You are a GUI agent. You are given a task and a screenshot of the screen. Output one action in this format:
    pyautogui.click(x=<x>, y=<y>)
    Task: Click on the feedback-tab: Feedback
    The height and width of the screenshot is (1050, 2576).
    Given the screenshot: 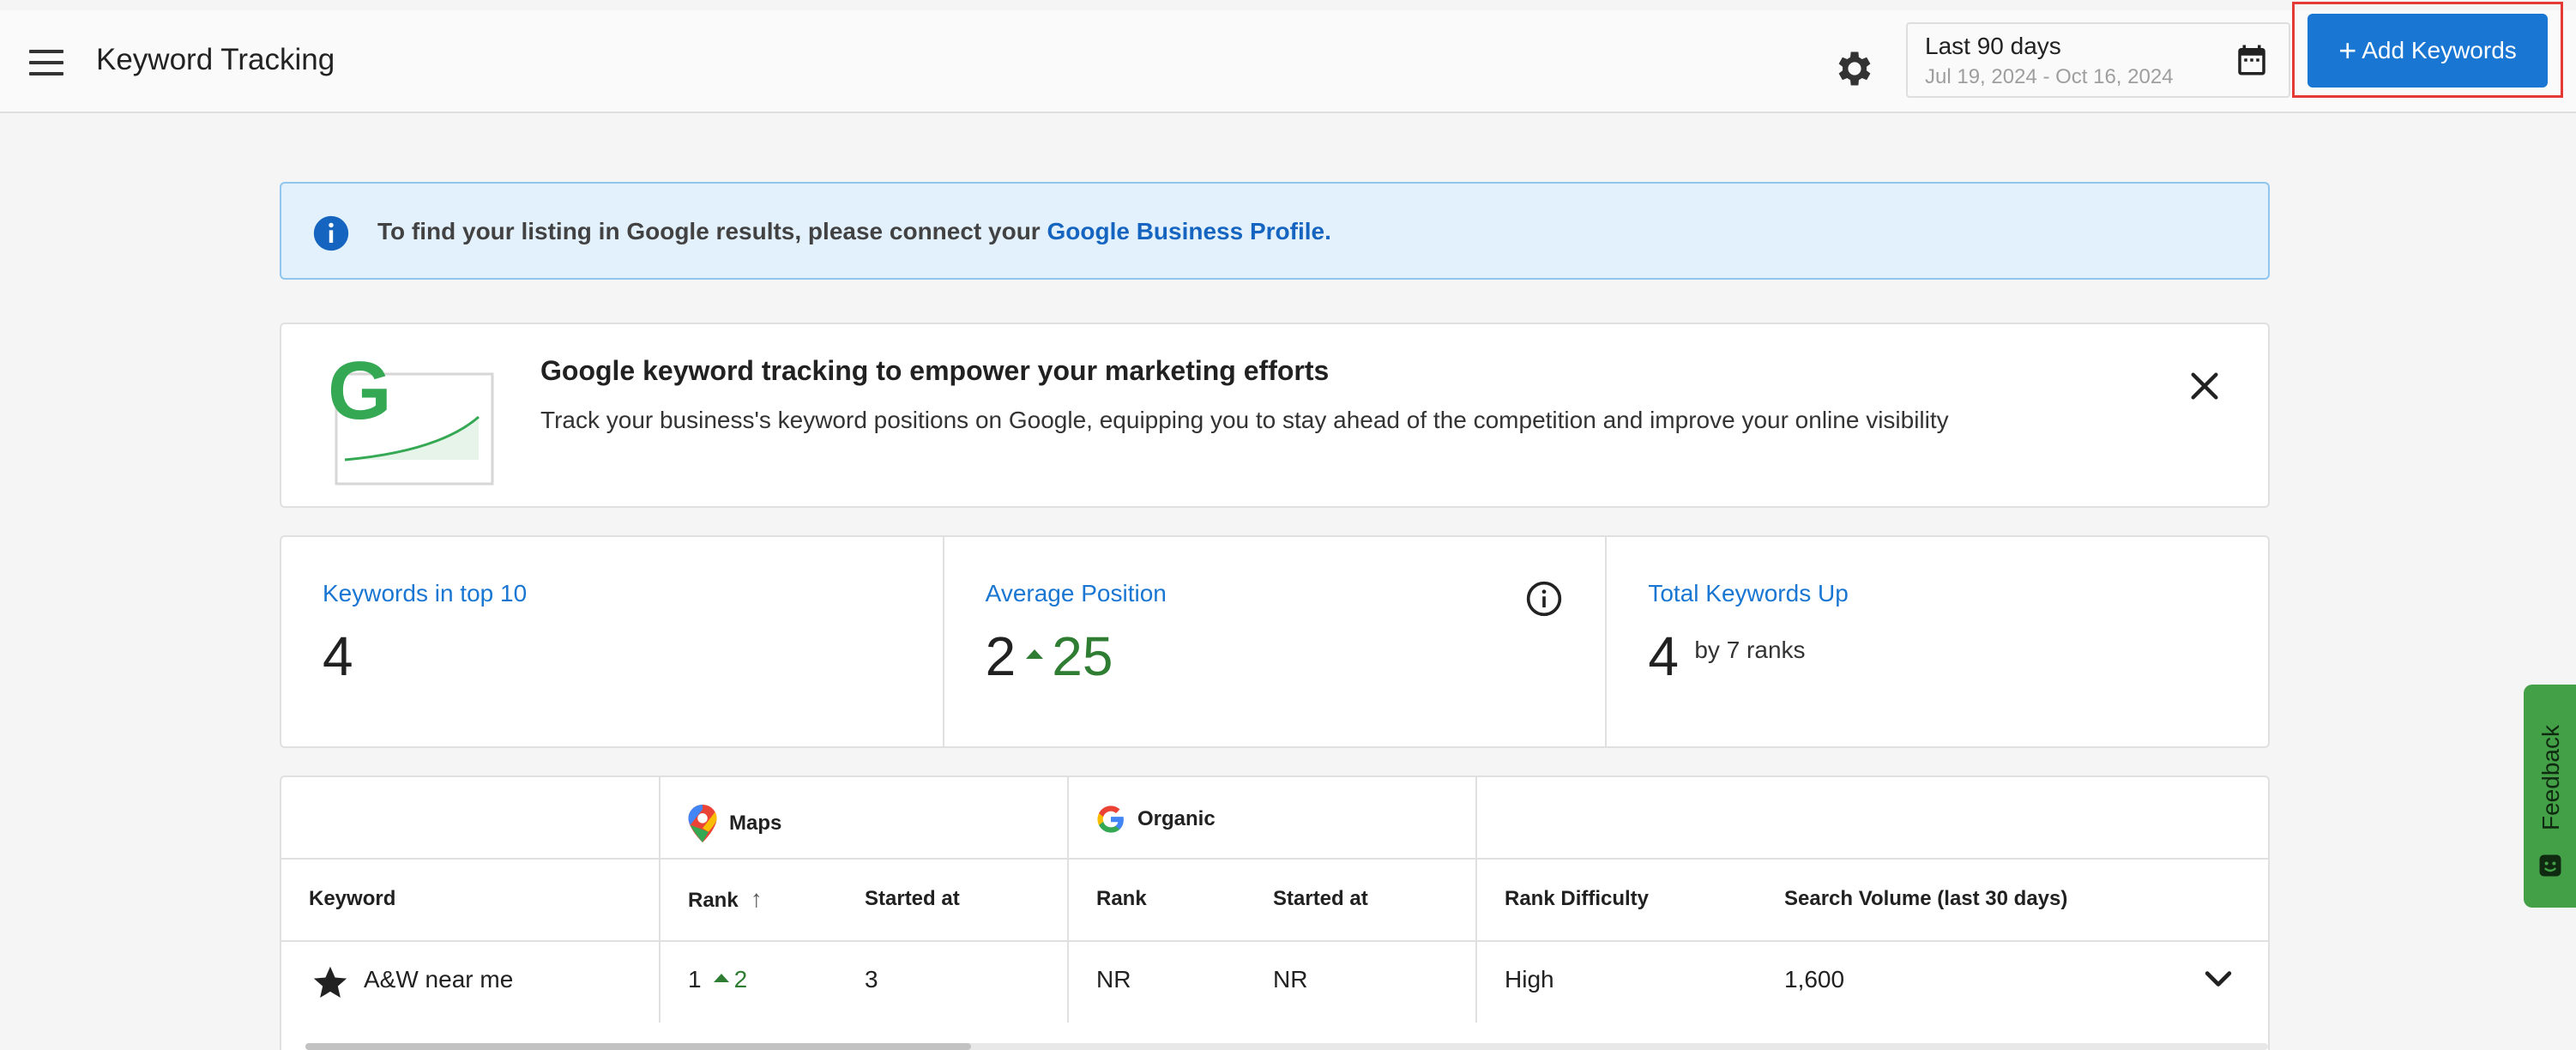 What is the action you would take?
    pyautogui.click(x=2550, y=796)
    